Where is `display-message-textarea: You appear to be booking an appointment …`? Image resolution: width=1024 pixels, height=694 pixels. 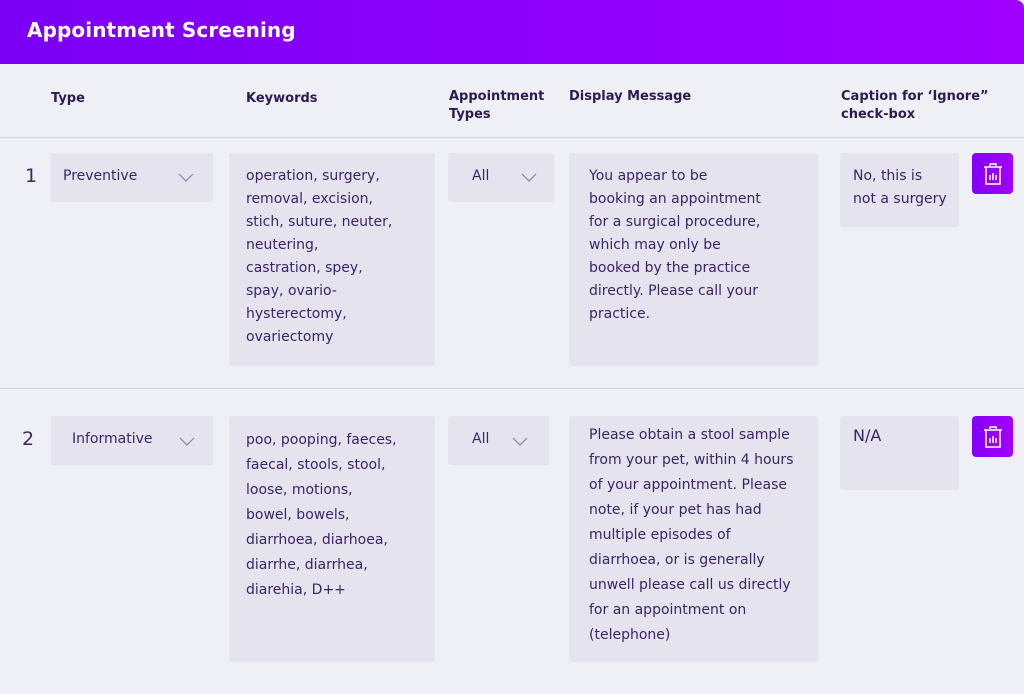
display-message-textarea: You appear to be booking an appointment … is located at coordinates (693, 259).